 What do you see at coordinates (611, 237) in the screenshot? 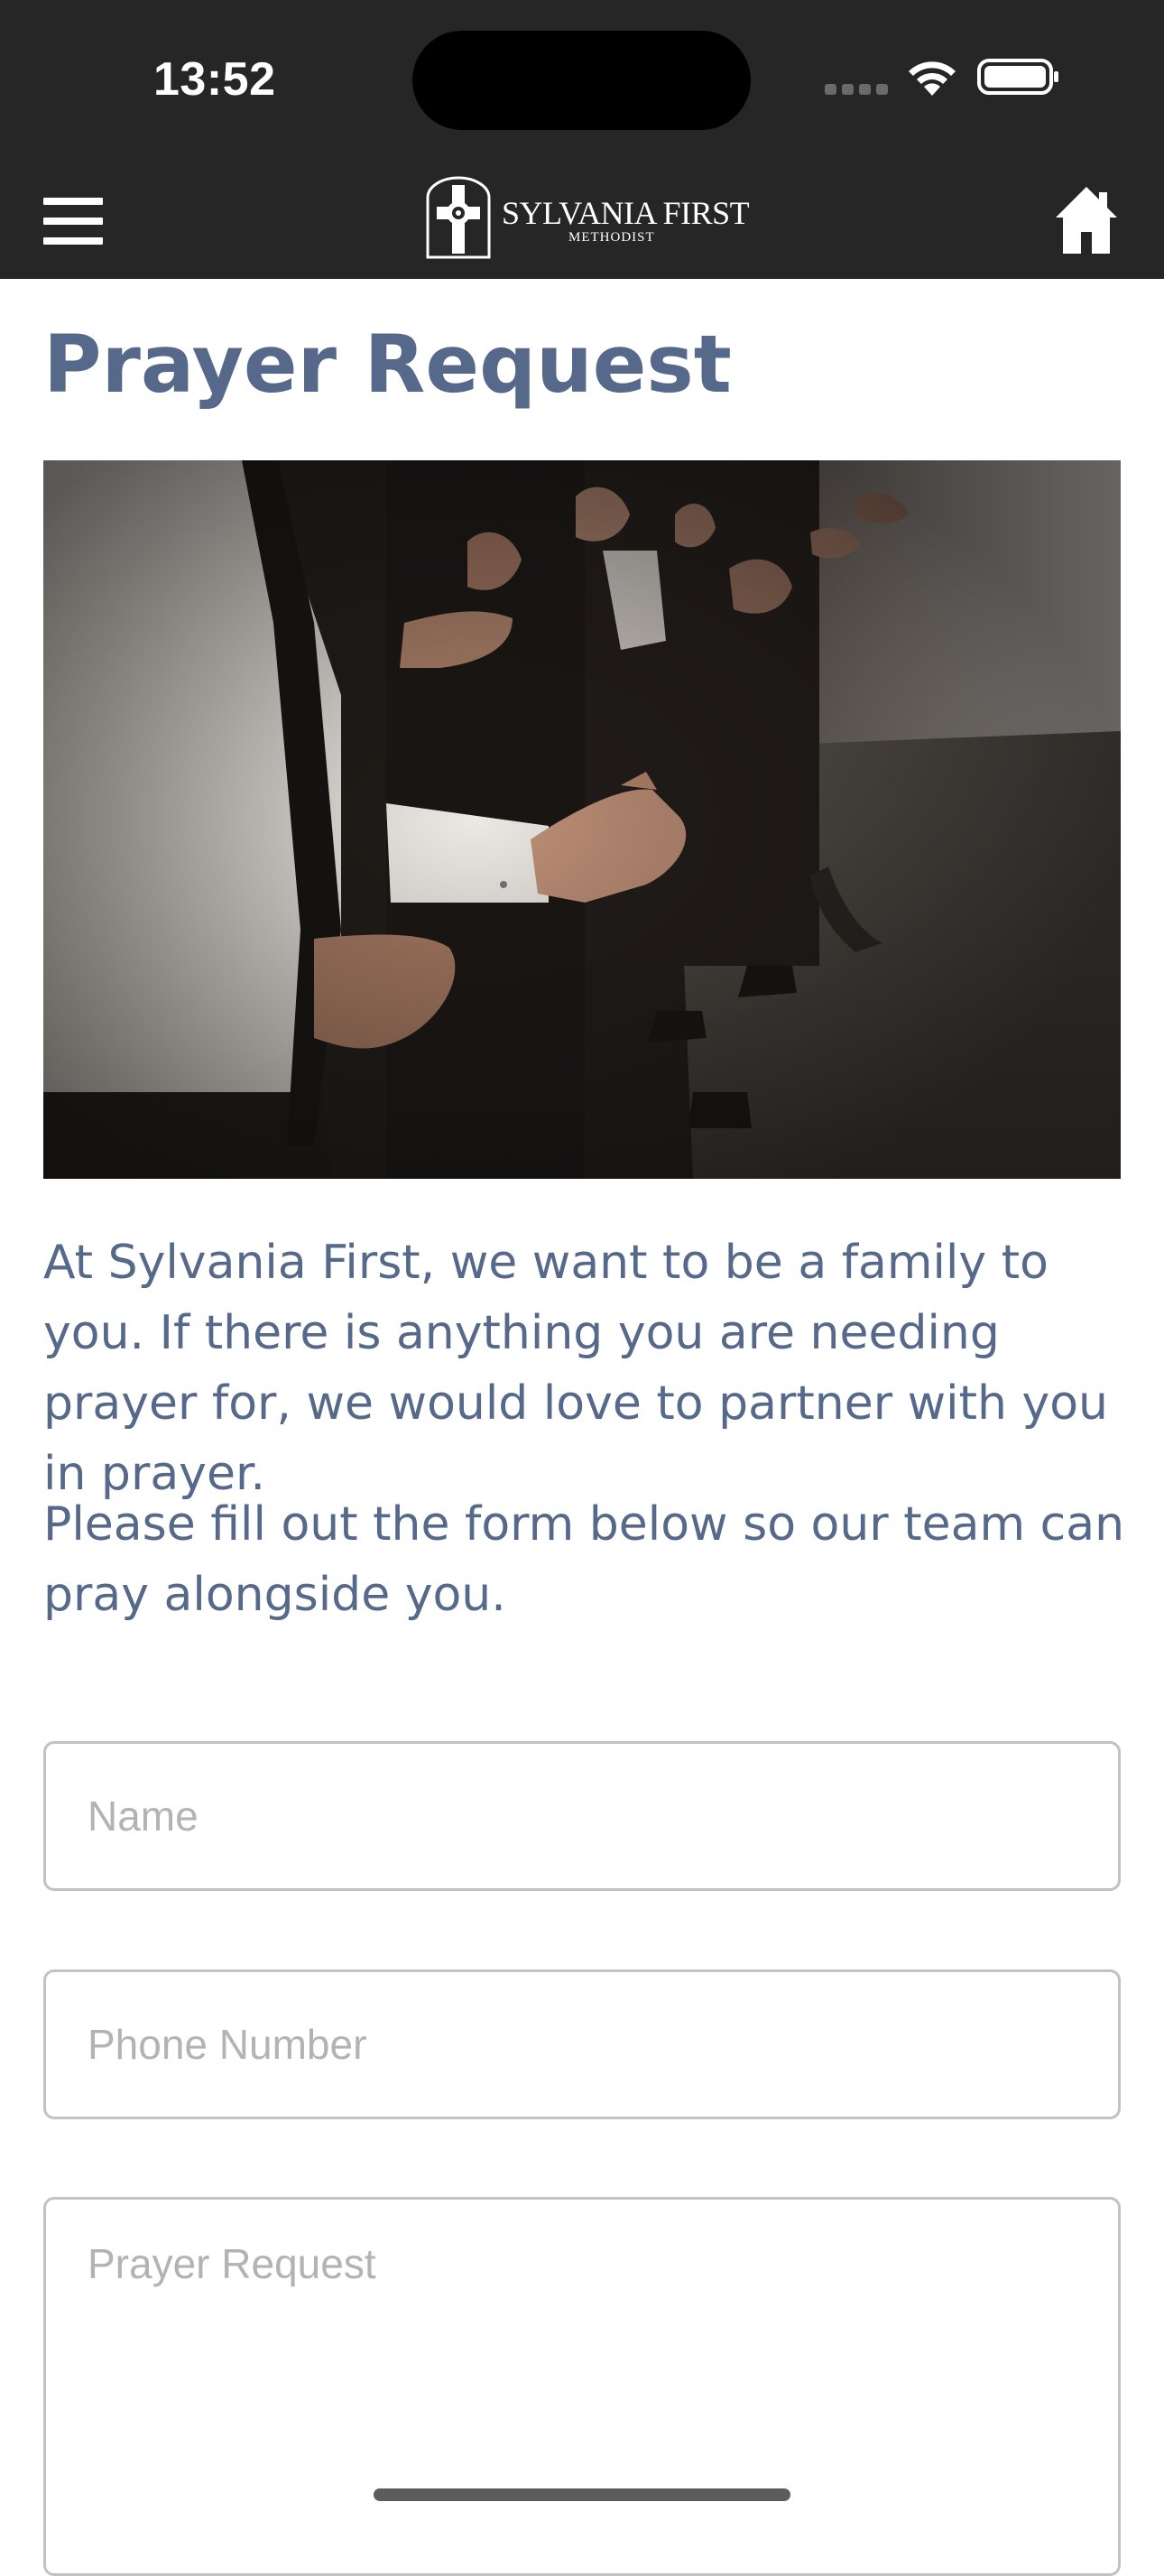
I see `logo-subtitle: METHODIST` at bounding box center [611, 237].